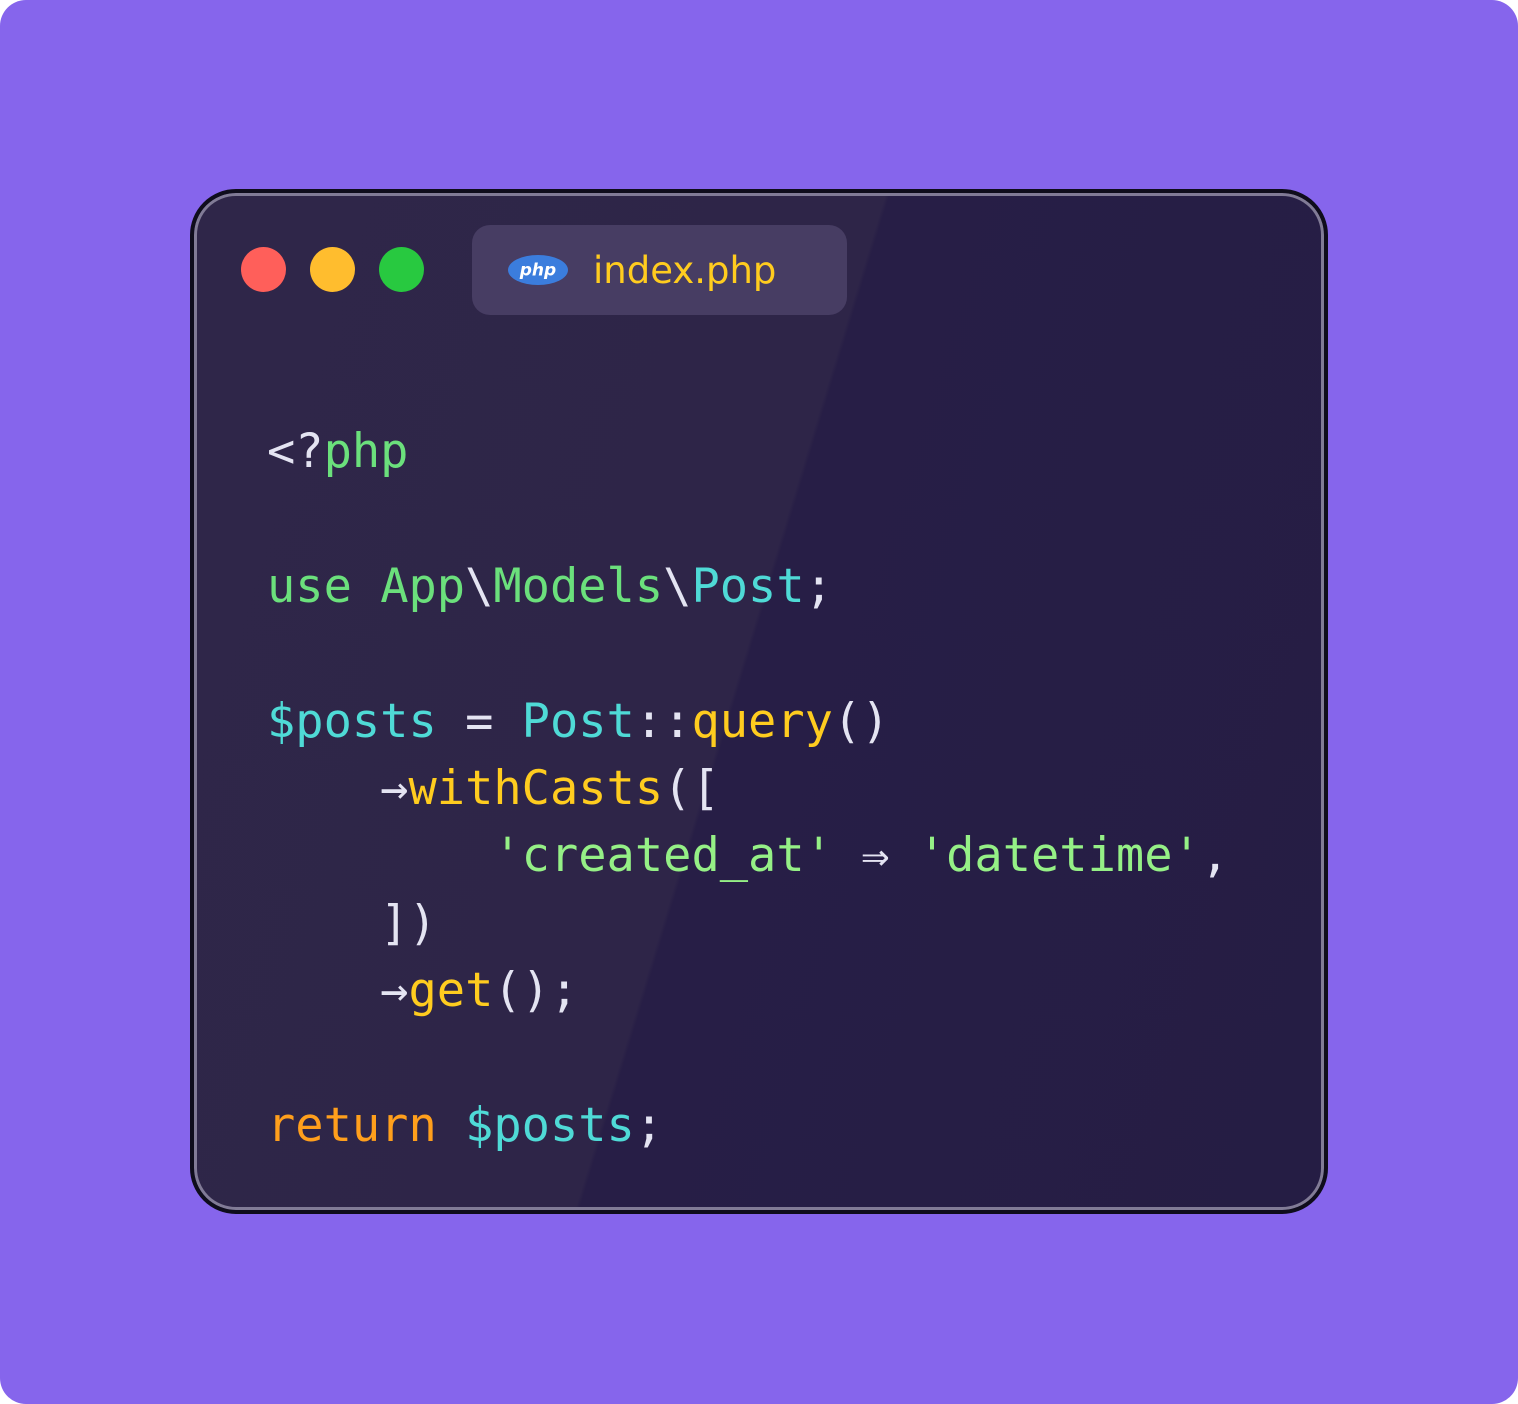  I want to click on code-token: ]), so click(352, 923).